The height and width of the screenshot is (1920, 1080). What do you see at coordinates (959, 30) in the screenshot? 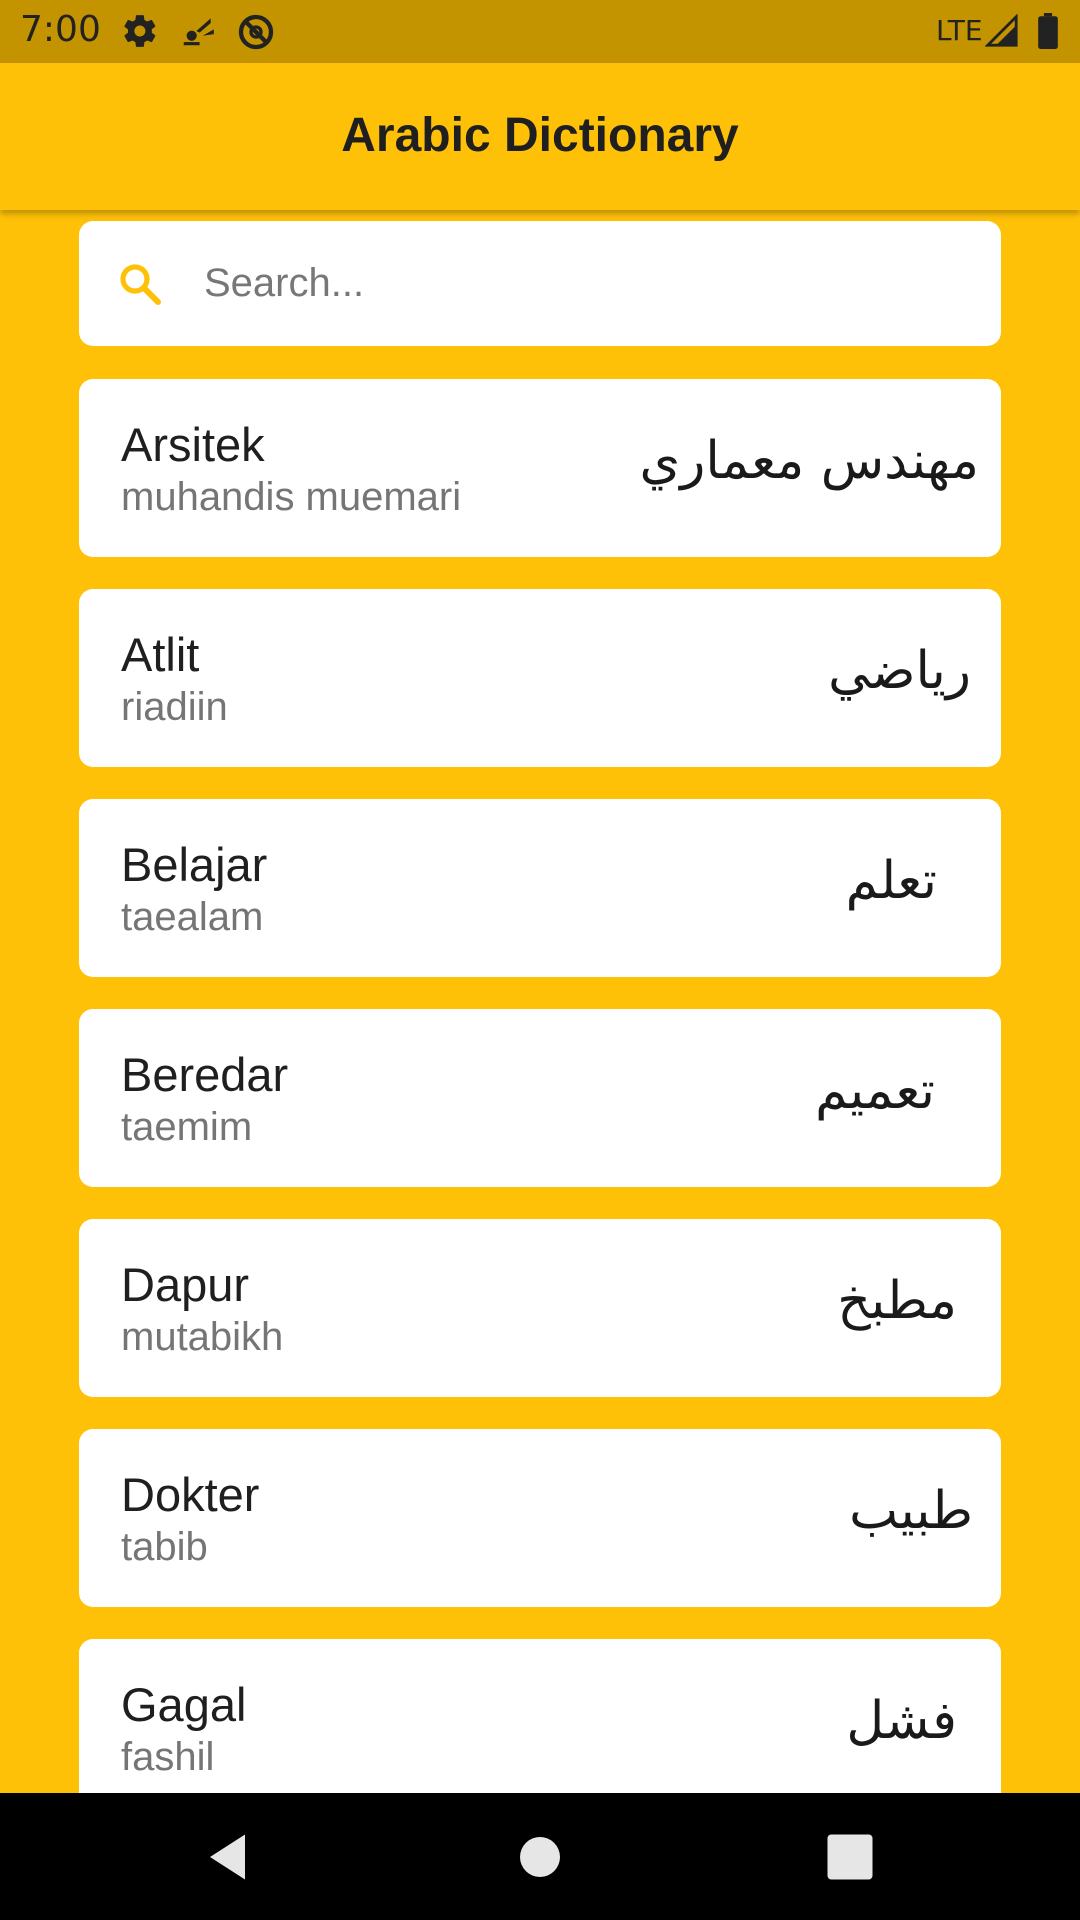
I see `network-type: LTE` at bounding box center [959, 30].